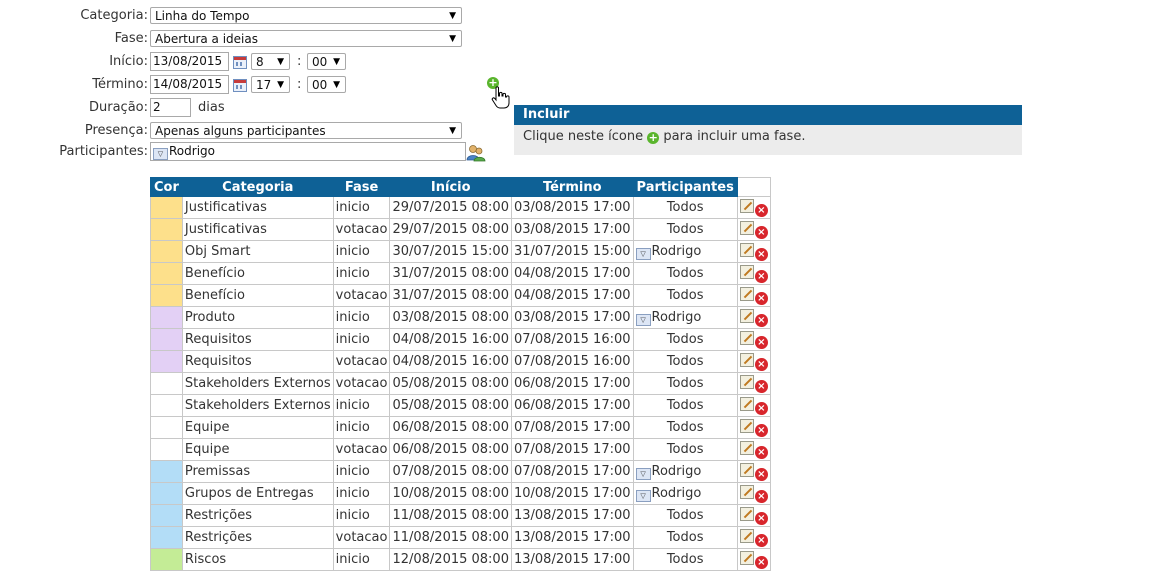 This screenshot has height=572, width=1172. Describe the element at coordinates (170, 107) in the screenshot. I see `duracao-input: 2` at that location.